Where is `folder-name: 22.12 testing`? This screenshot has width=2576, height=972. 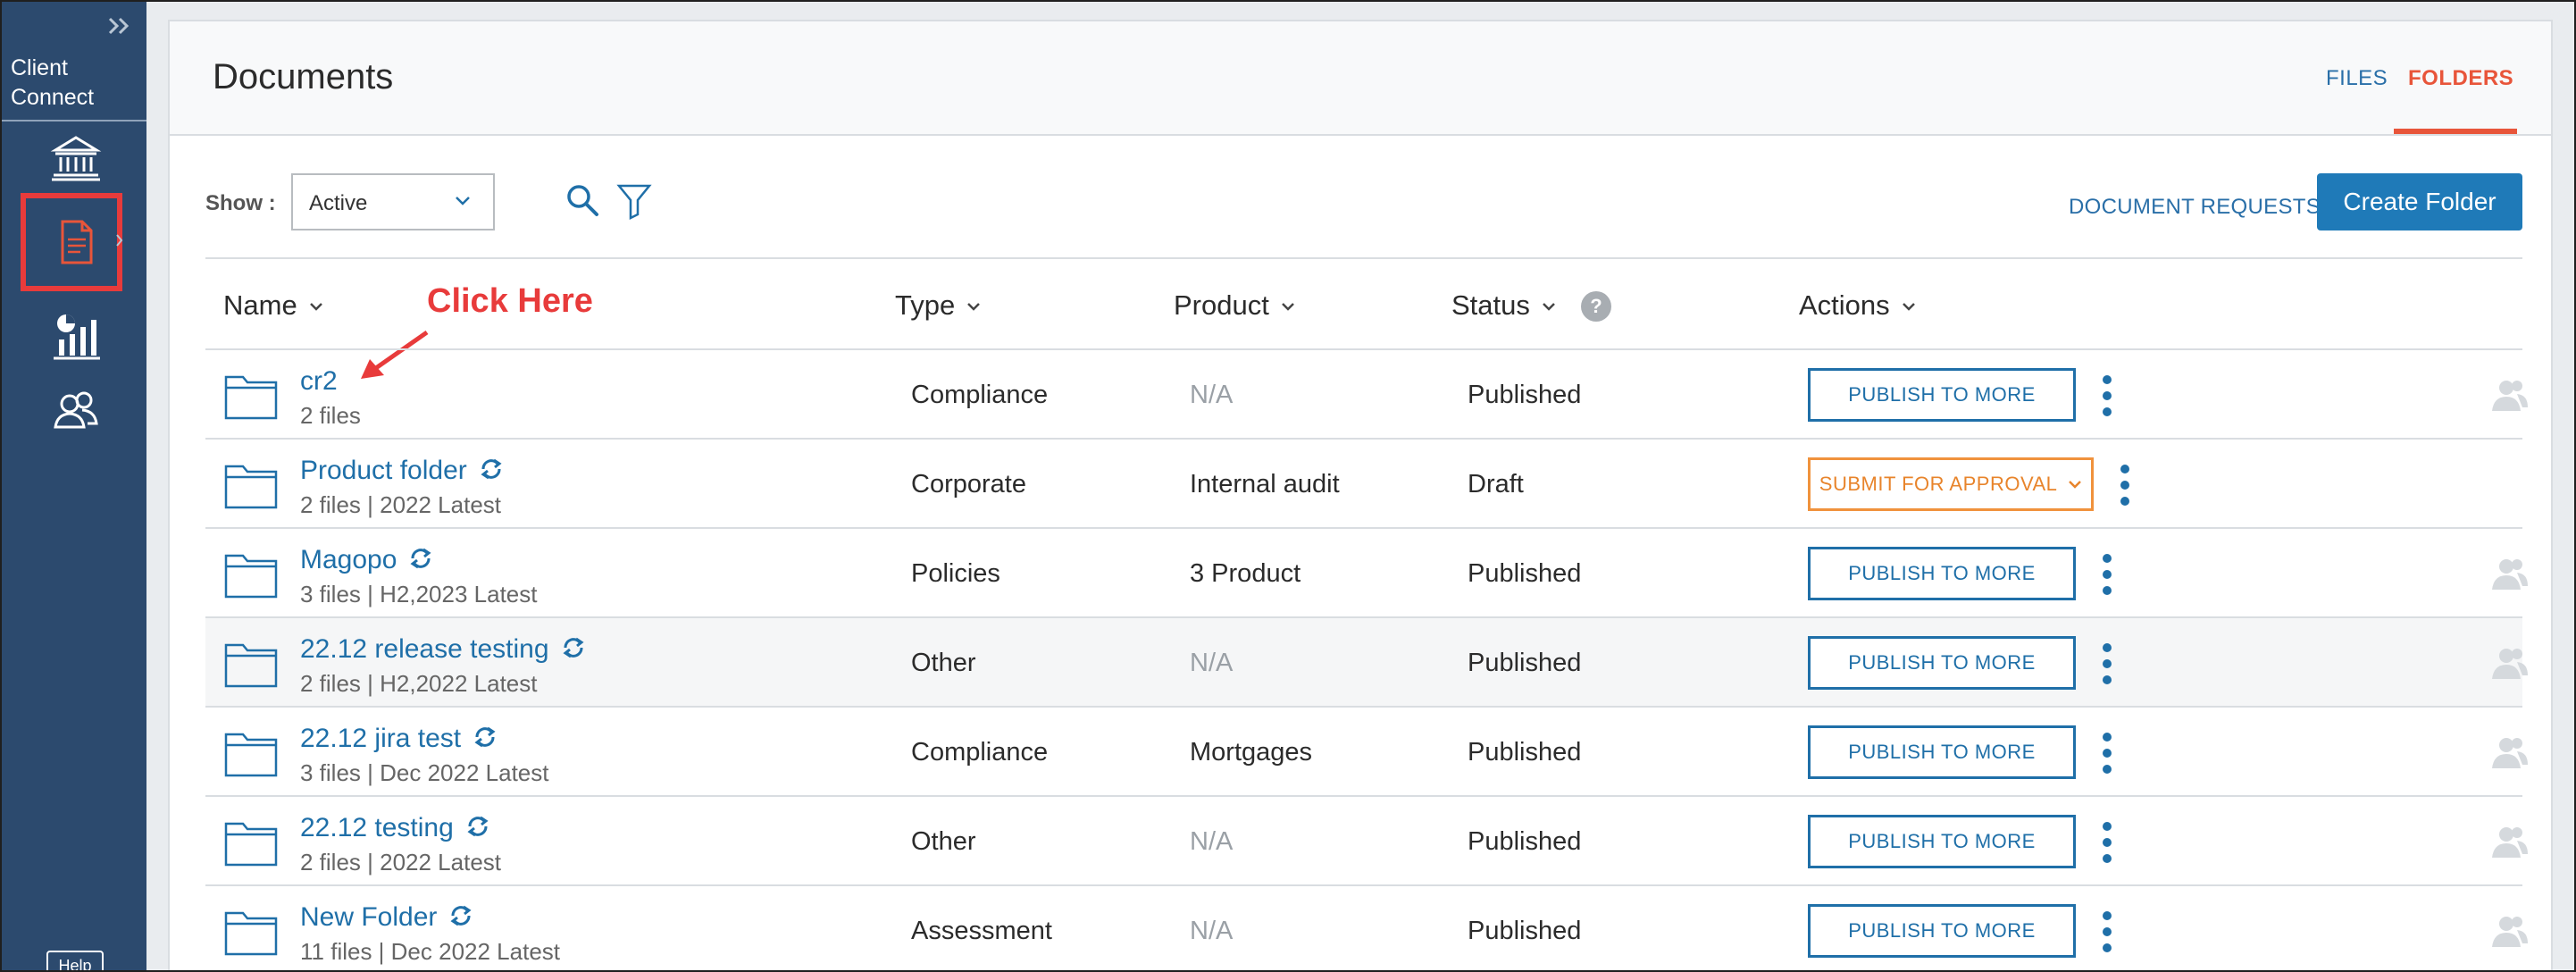
folder-name: 22.12 testing is located at coordinates (377, 828).